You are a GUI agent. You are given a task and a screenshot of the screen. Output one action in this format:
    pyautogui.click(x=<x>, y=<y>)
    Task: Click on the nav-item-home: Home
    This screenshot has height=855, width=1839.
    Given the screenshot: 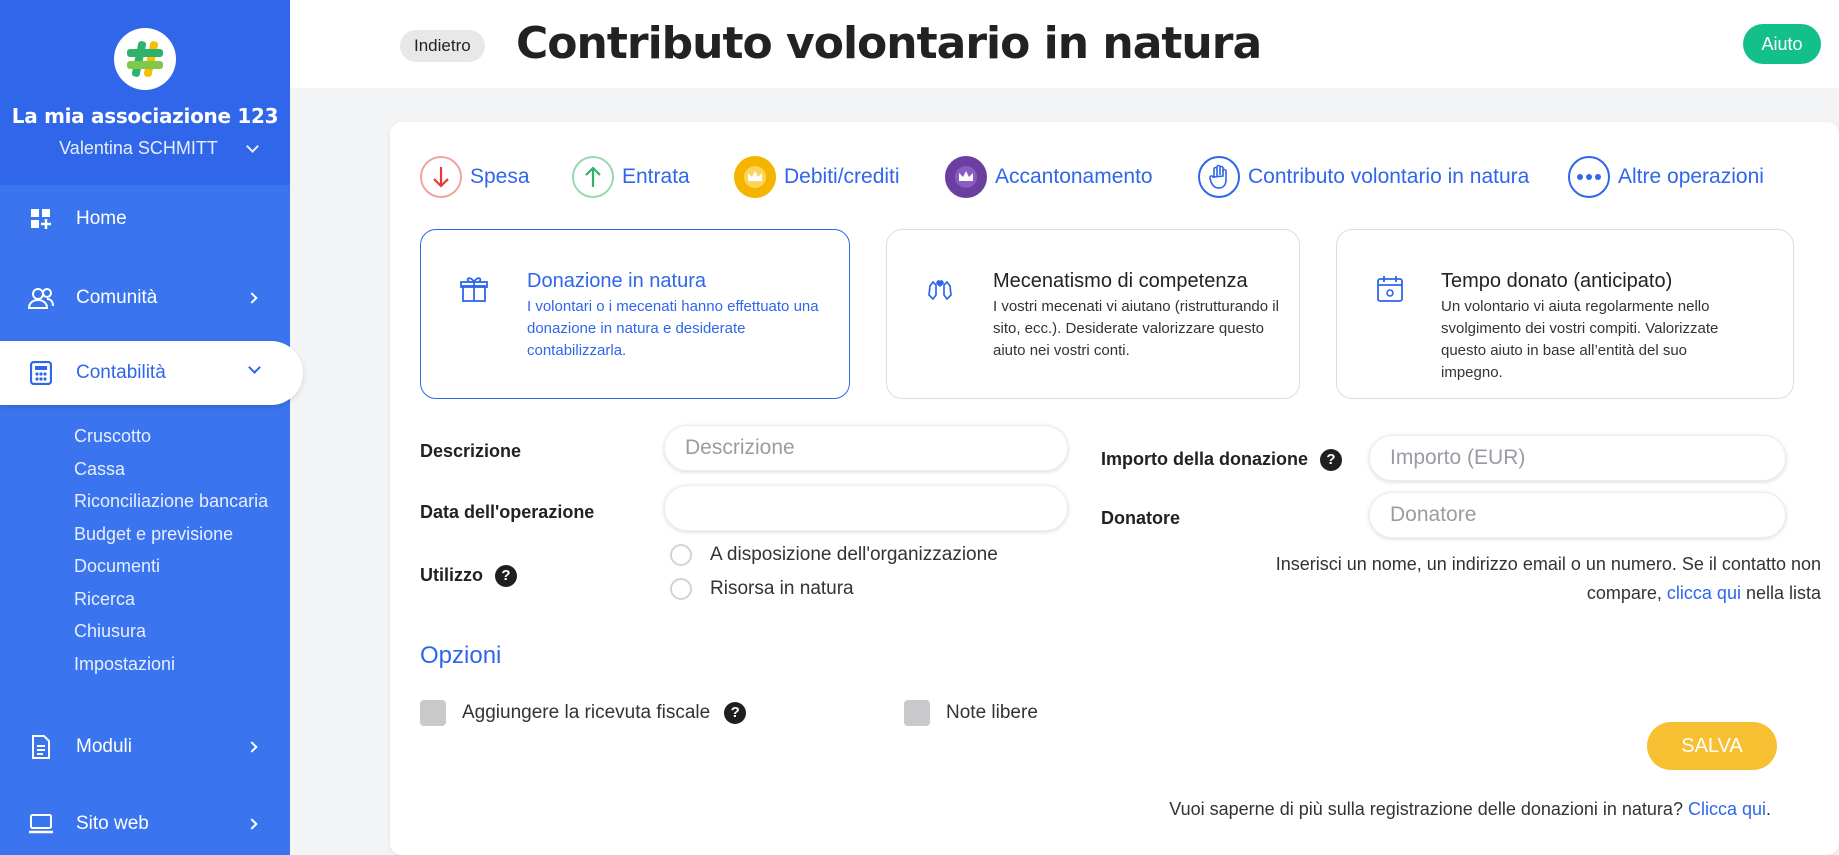 What is the action you would take?
    pyautogui.click(x=145, y=219)
    